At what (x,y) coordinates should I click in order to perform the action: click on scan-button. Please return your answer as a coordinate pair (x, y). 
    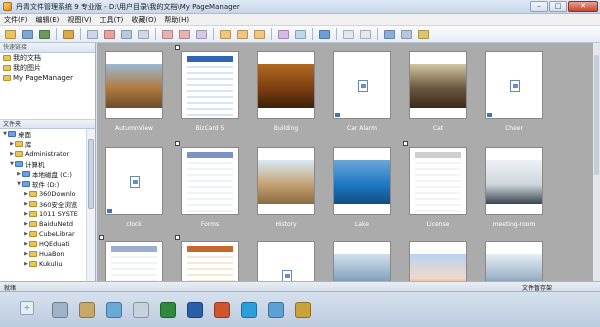
    Looking at the image, I should click on (27, 34).